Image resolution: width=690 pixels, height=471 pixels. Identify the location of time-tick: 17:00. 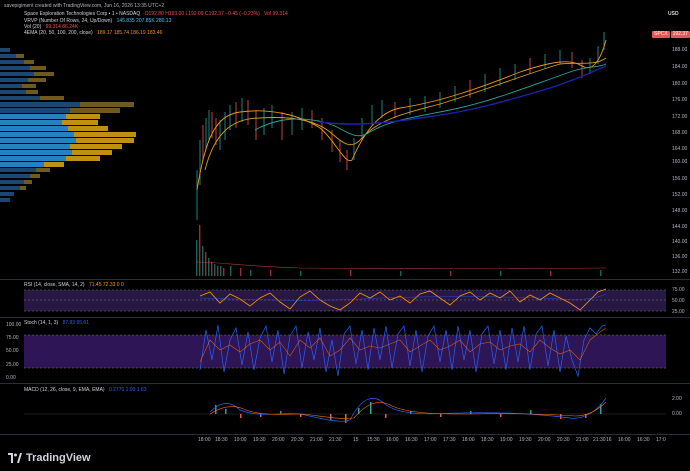
(430, 440).